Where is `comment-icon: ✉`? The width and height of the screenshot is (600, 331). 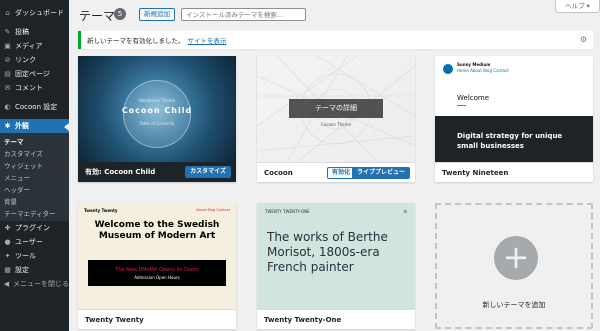 comment-icon: ✉ is located at coordinates (7, 88).